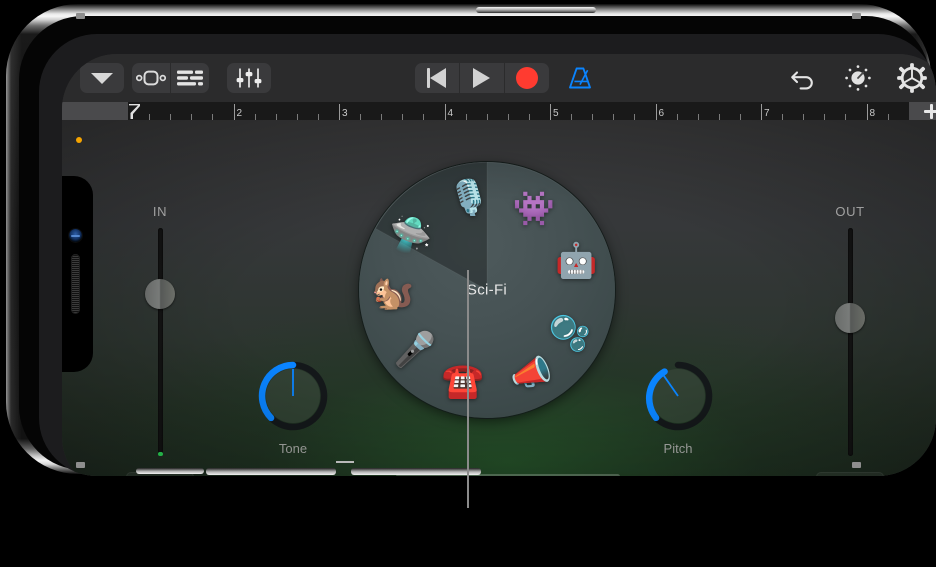  I want to click on ruler-left-pad, so click(95, 111).